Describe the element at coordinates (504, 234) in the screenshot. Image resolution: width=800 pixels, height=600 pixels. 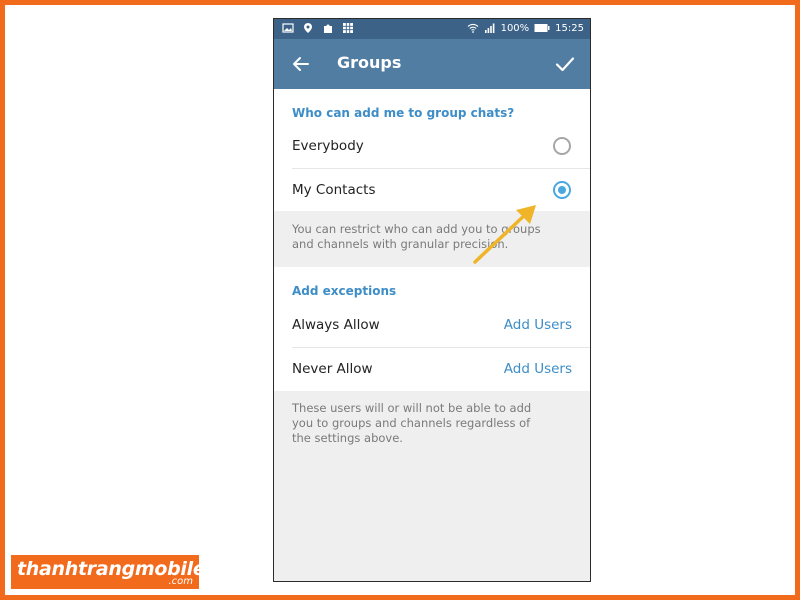
I see `arrow-pointer-icon` at that location.